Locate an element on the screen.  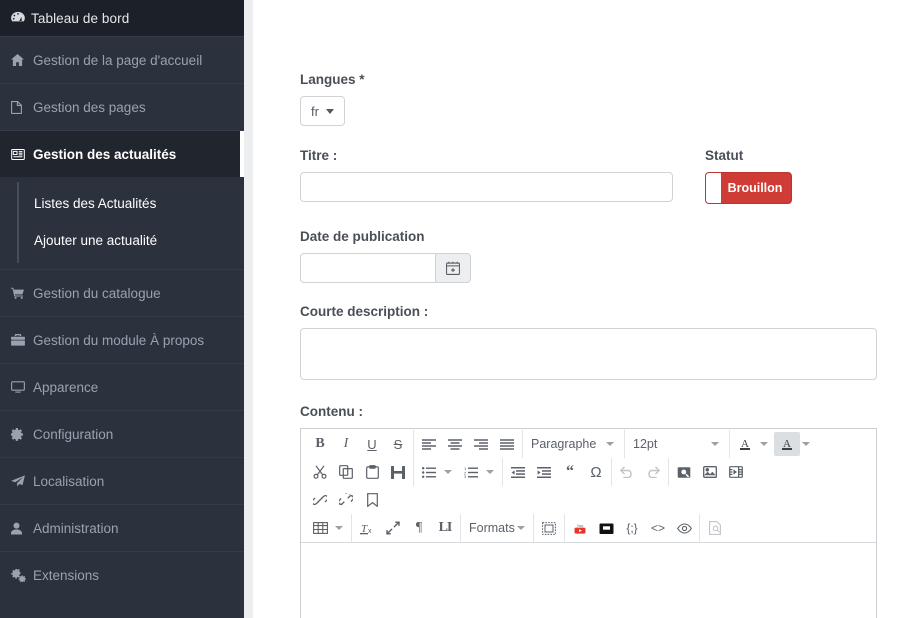
background-color-icon: A is located at coordinates (787, 444).